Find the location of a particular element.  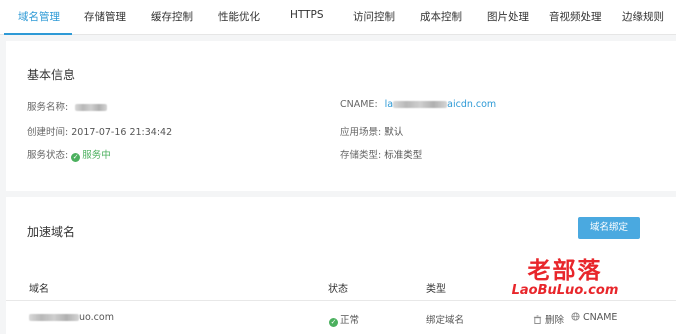

globe-icon is located at coordinates (575, 316).